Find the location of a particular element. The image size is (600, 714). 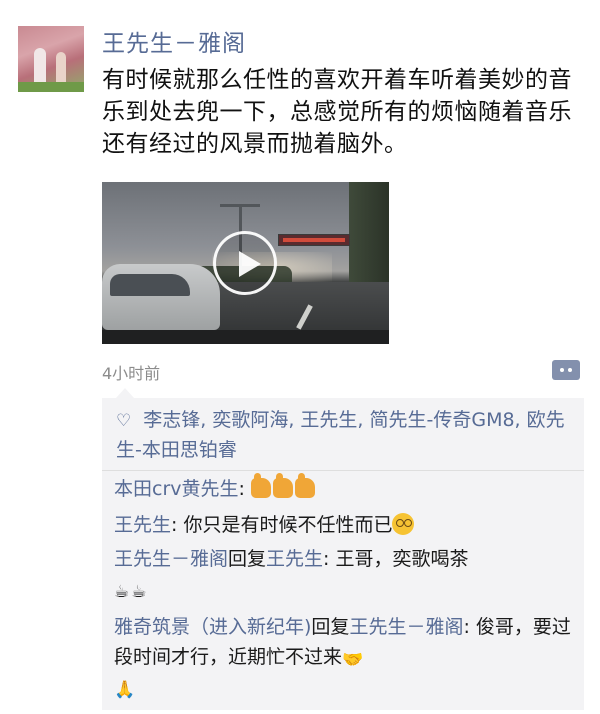

post-video-thumbnail is located at coordinates (245, 263).